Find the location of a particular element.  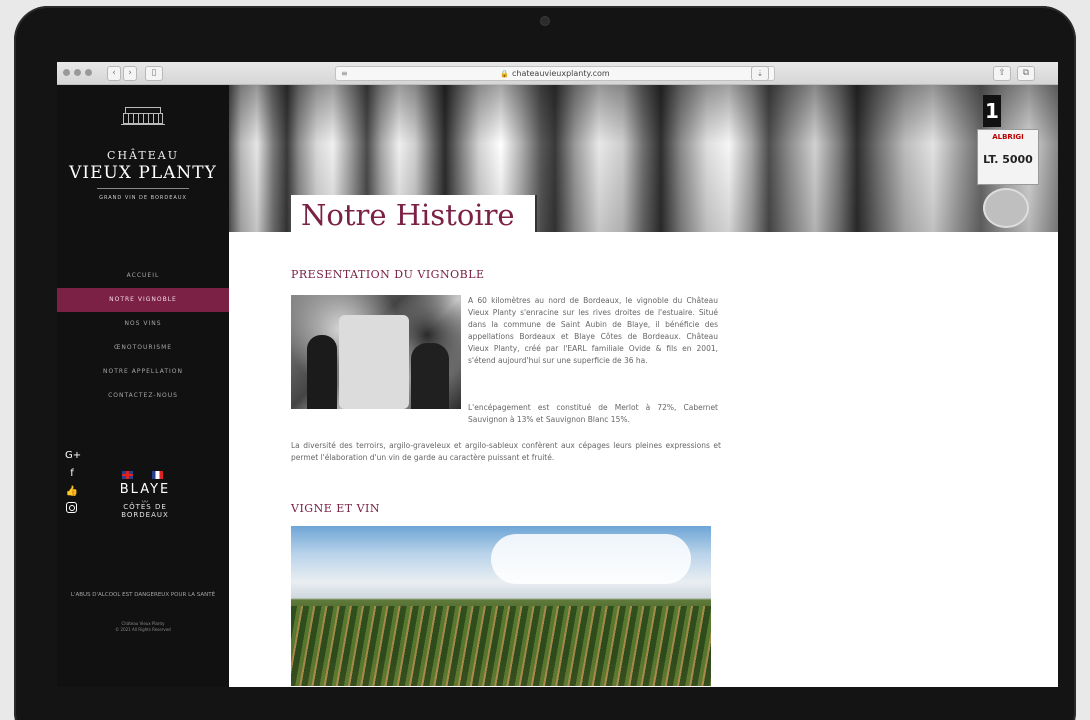

like-icon: 👍 is located at coordinates (72, 491).